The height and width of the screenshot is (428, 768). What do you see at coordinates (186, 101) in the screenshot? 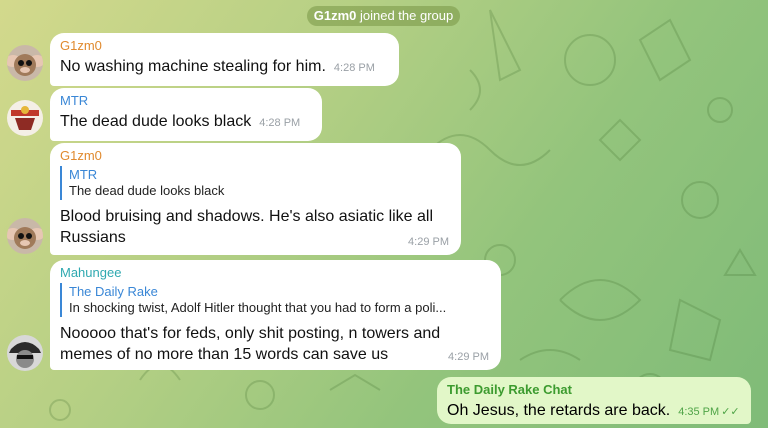
I see `sender-name: MTR` at bounding box center [186, 101].